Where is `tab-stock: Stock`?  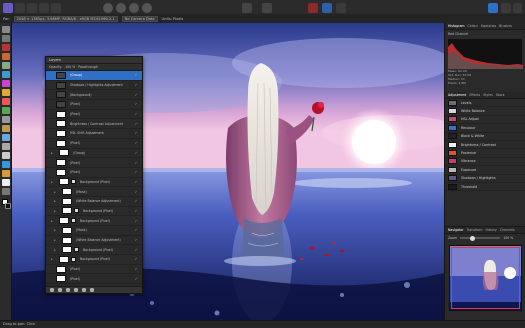
tab-stock: Stock is located at coordinates (500, 95).